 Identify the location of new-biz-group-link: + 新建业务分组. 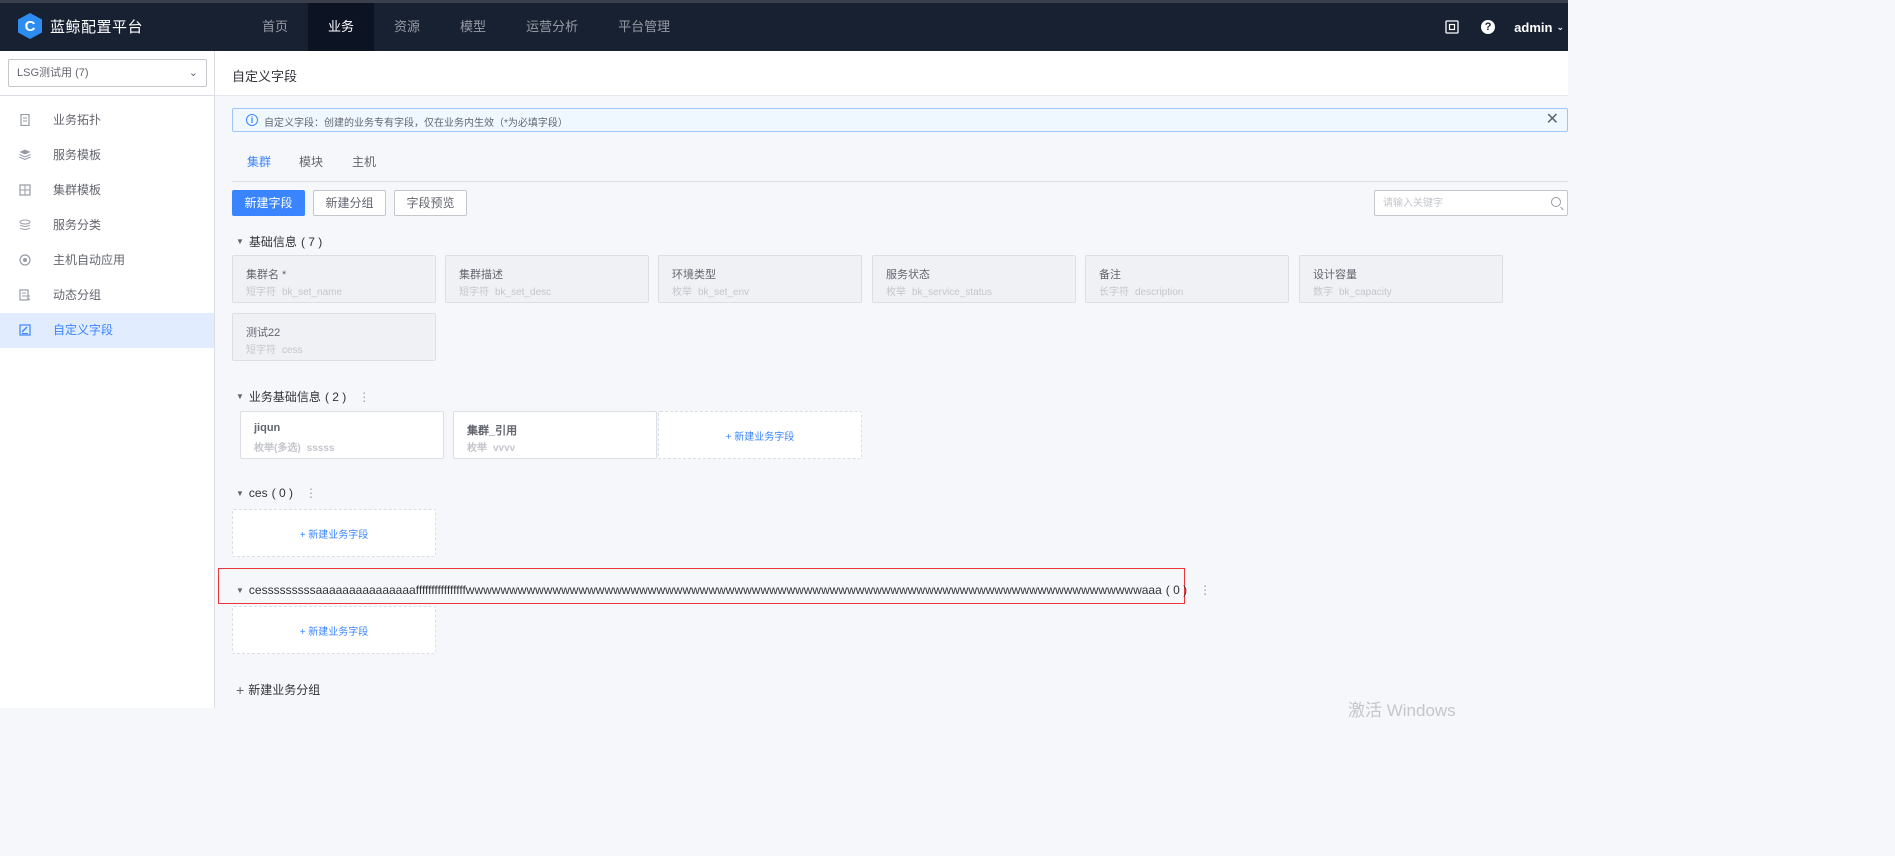
(278, 689).